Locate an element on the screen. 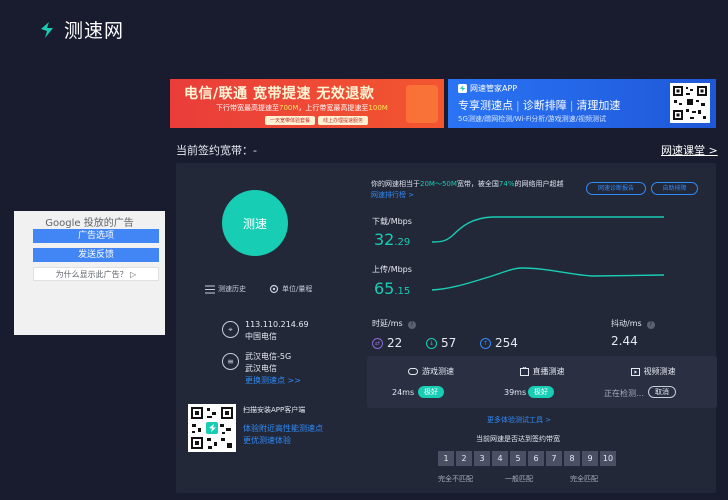 This screenshot has height=500, width=728. speed-class-link: 网速课堂 > is located at coordinates (689, 150).